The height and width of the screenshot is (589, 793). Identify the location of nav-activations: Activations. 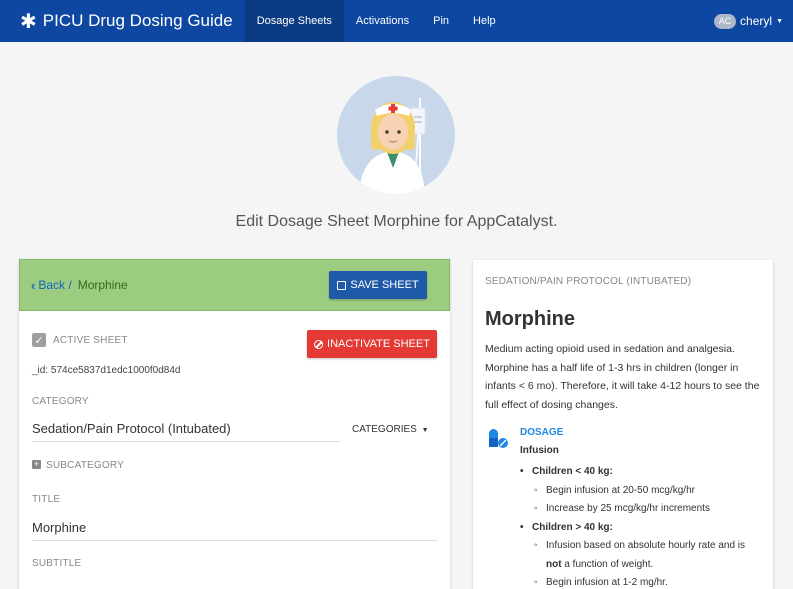
(382, 21).